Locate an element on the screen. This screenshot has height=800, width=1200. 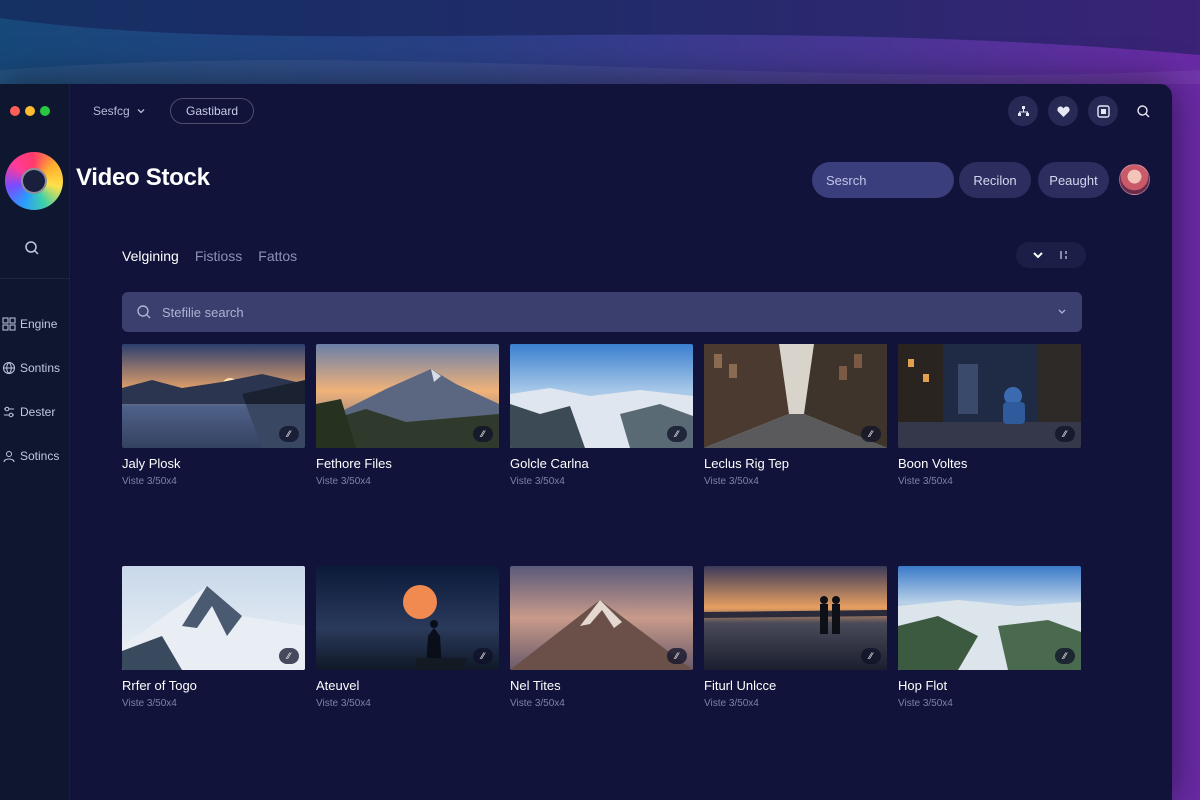
alpine-aerial-thumbnail is located at coordinates (989, 618).